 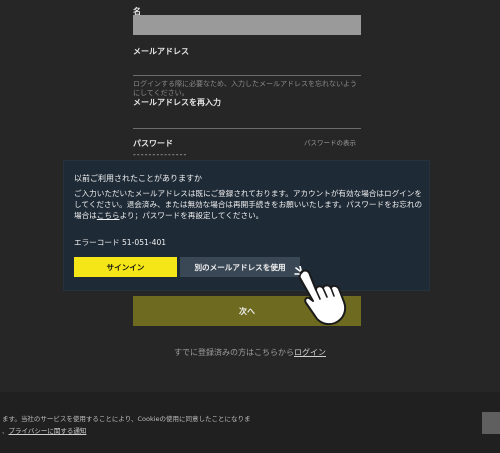 What do you see at coordinates (330, 142) in the screenshot?
I see `password-toggle-link: パスワードの表示` at bounding box center [330, 142].